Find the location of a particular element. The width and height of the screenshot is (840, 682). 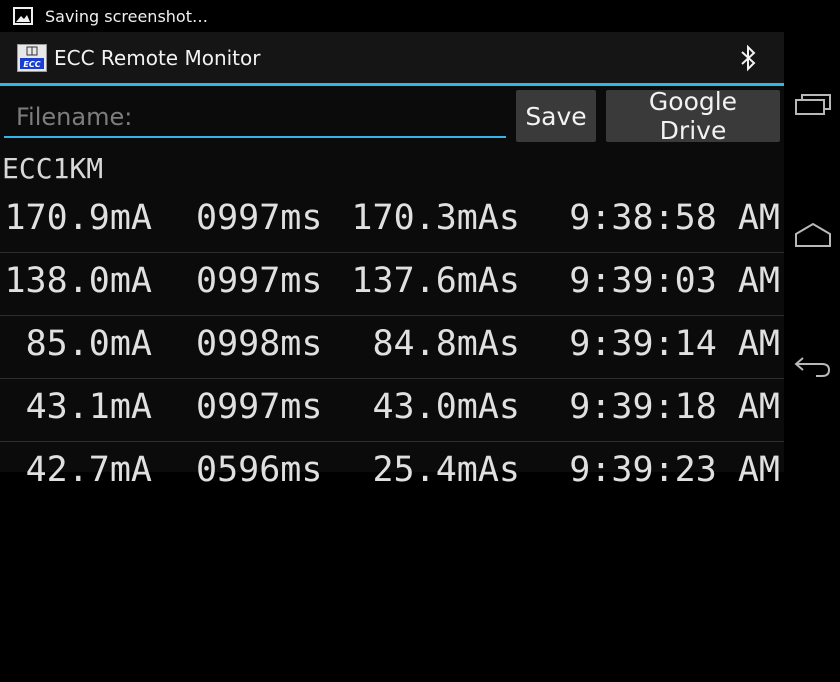

list-item: 85.0mA 0998ms 84.8mAs 9:39:14 AM is located at coordinates (392, 347).